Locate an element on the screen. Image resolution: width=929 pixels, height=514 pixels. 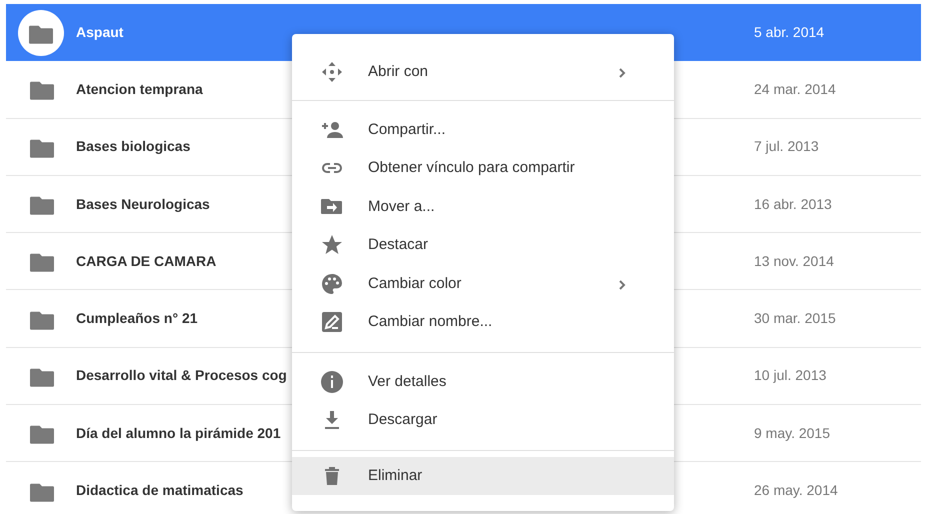
folder-name: Cumpleaños n° 21 is located at coordinates (137, 318).